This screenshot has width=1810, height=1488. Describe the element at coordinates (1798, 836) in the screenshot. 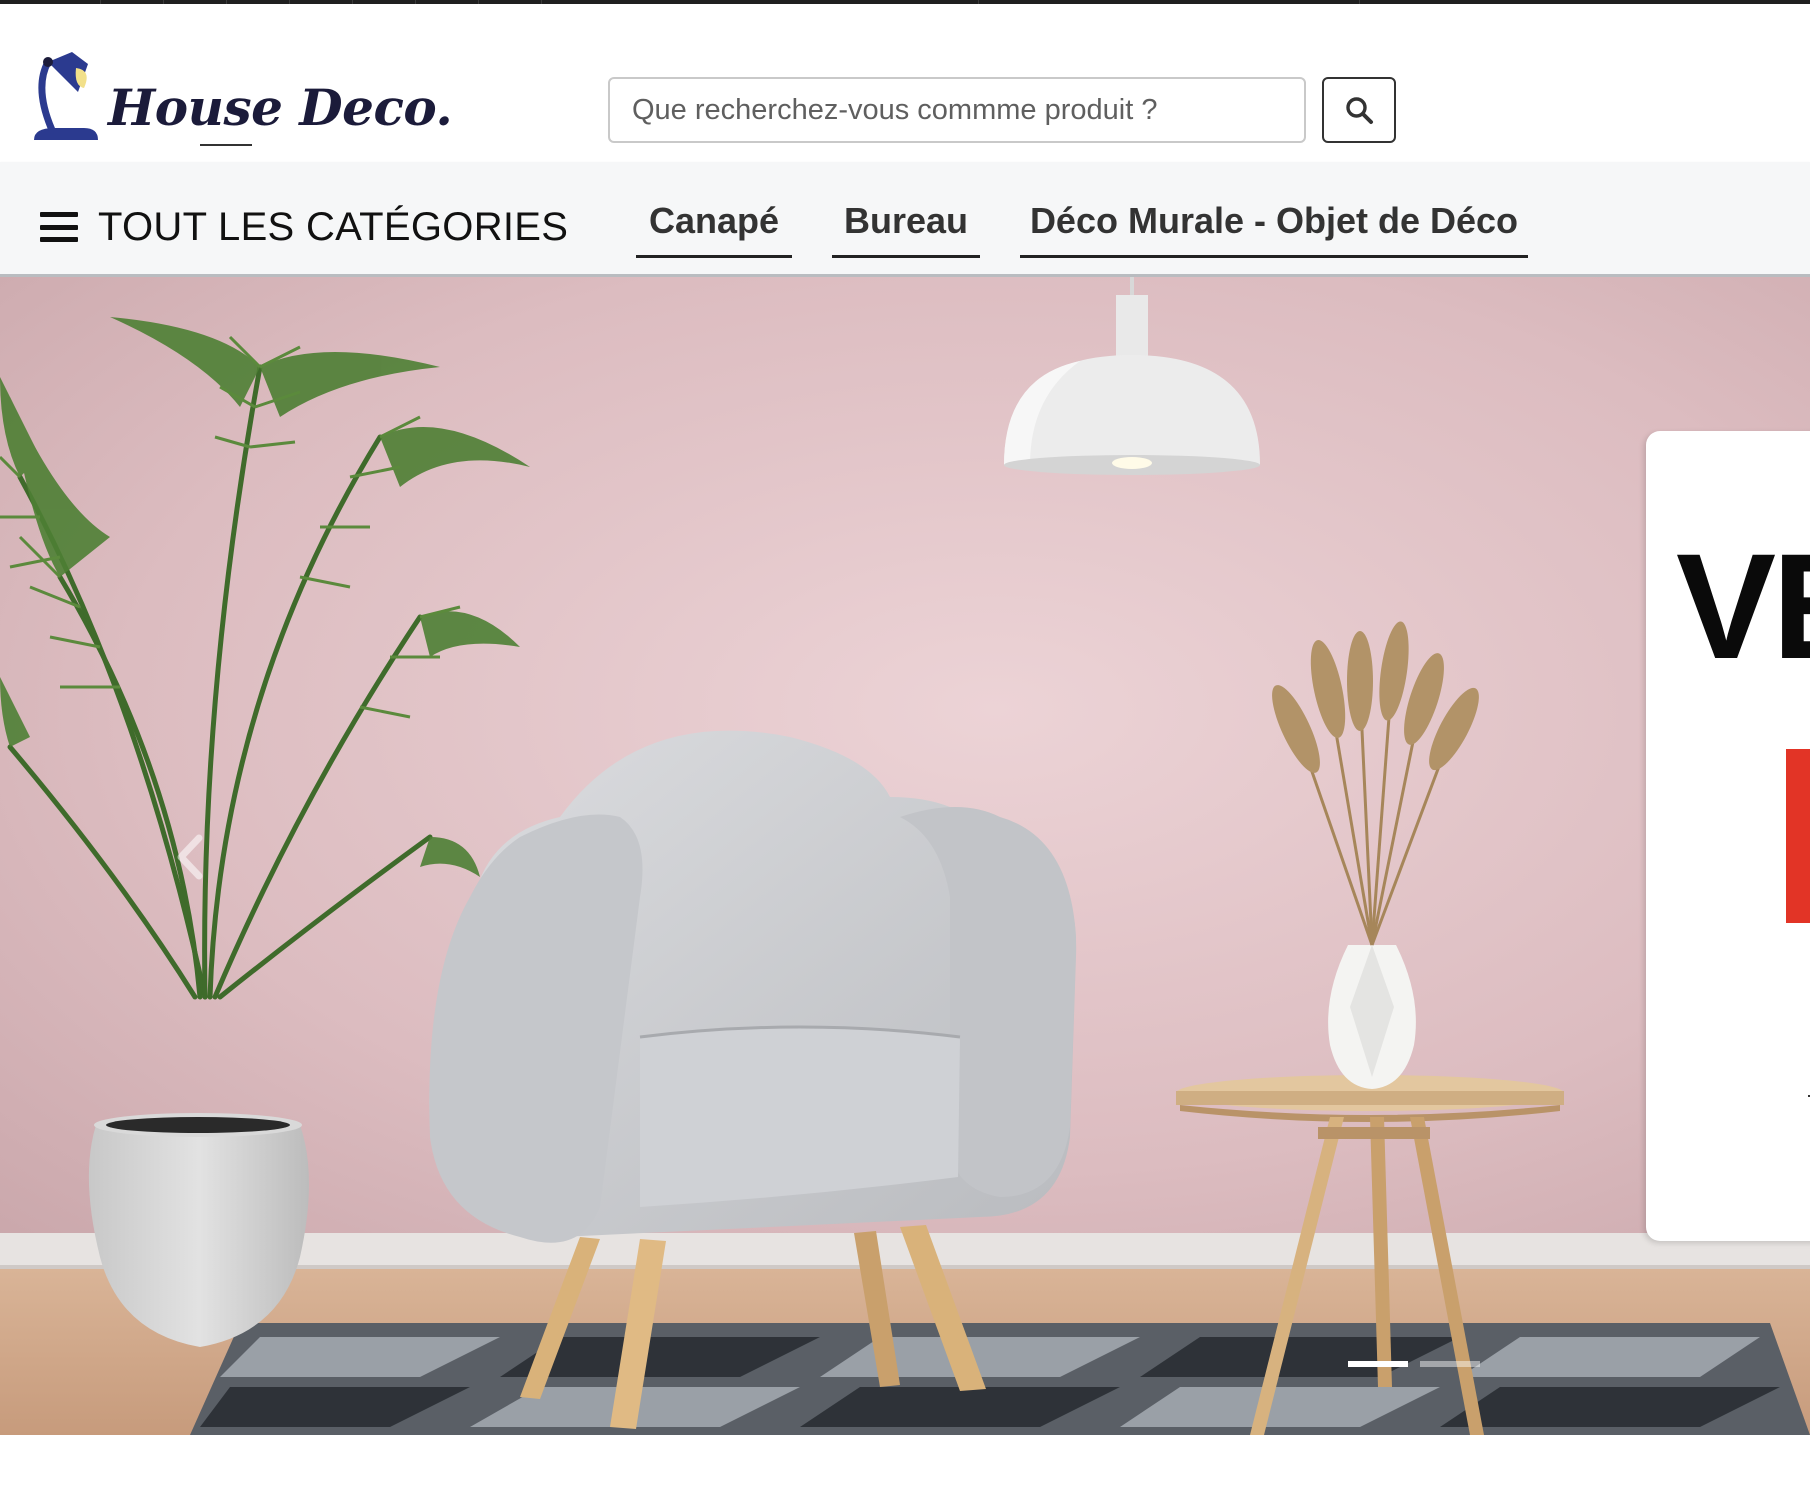

I see `promo-red-block` at that location.